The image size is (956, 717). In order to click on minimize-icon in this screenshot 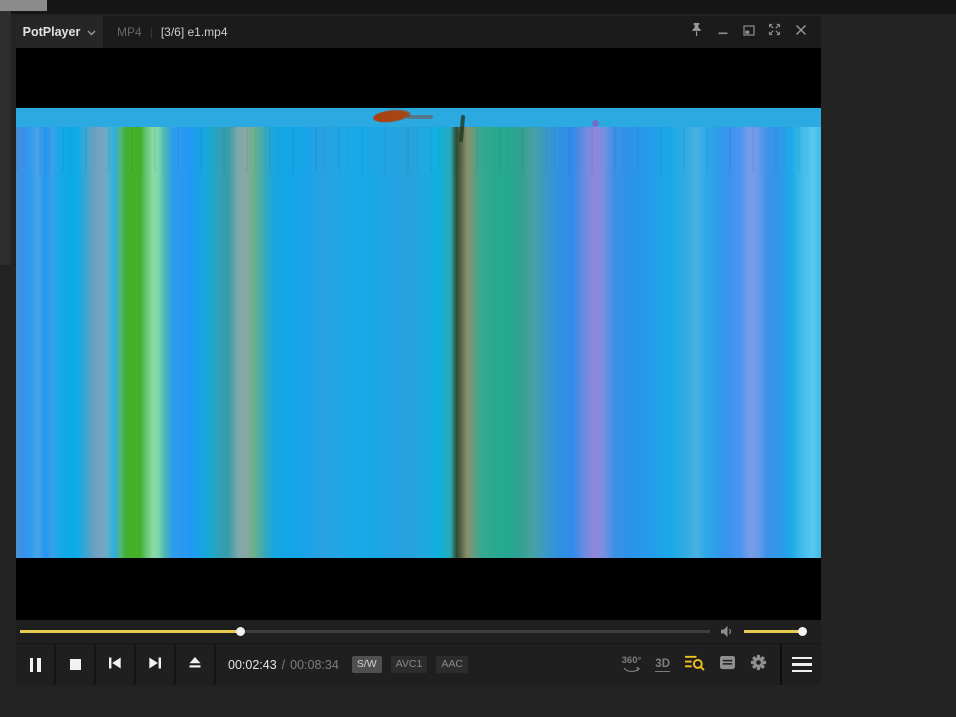, I will do `click(723, 32)`.